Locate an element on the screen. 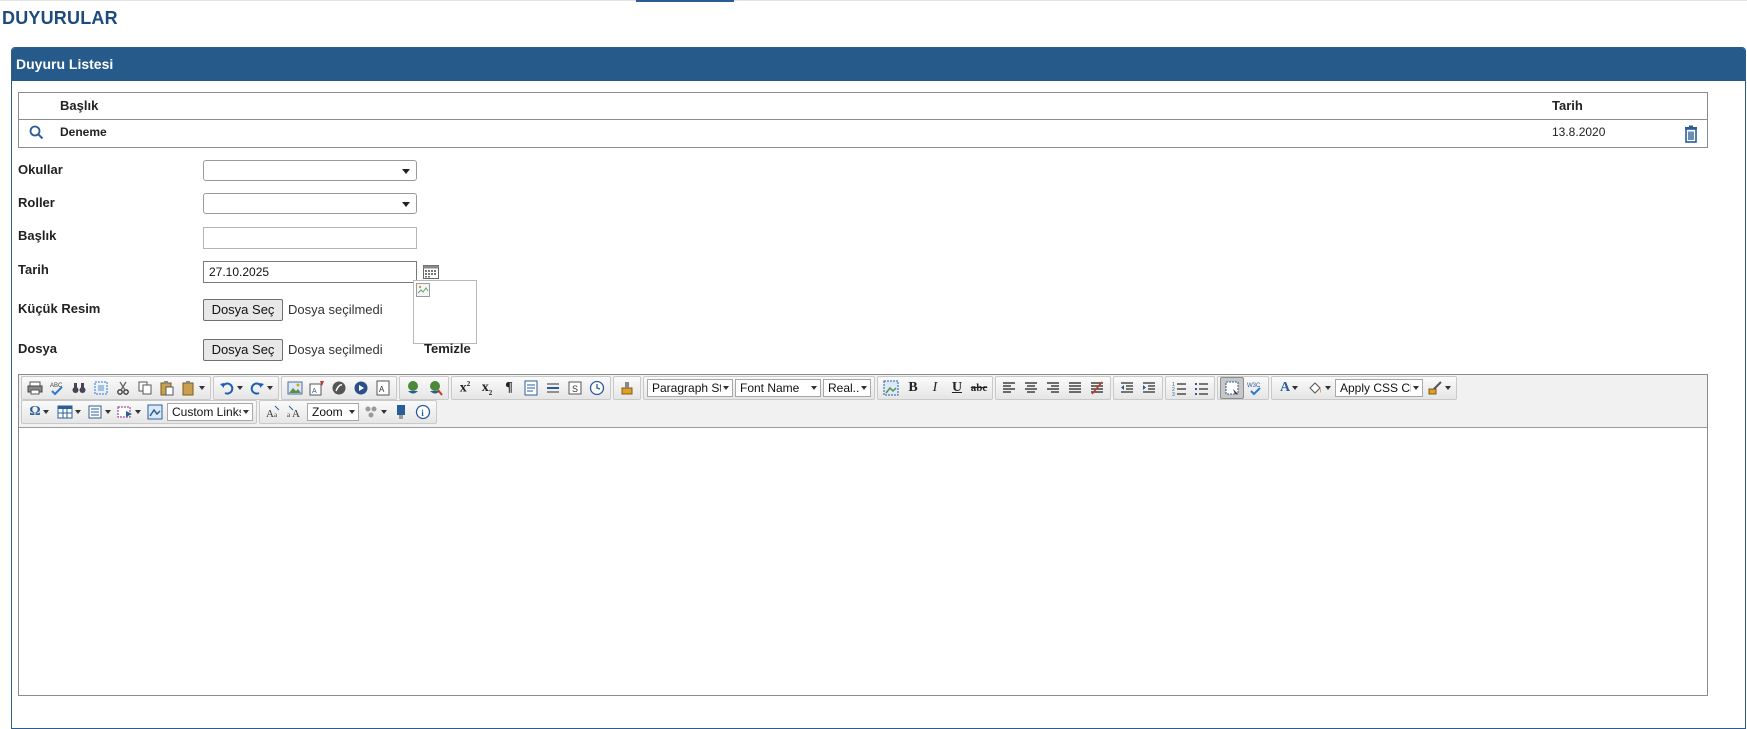 The width and height of the screenshot is (1747, 729). module-manager-icon is located at coordinates (375, 412).